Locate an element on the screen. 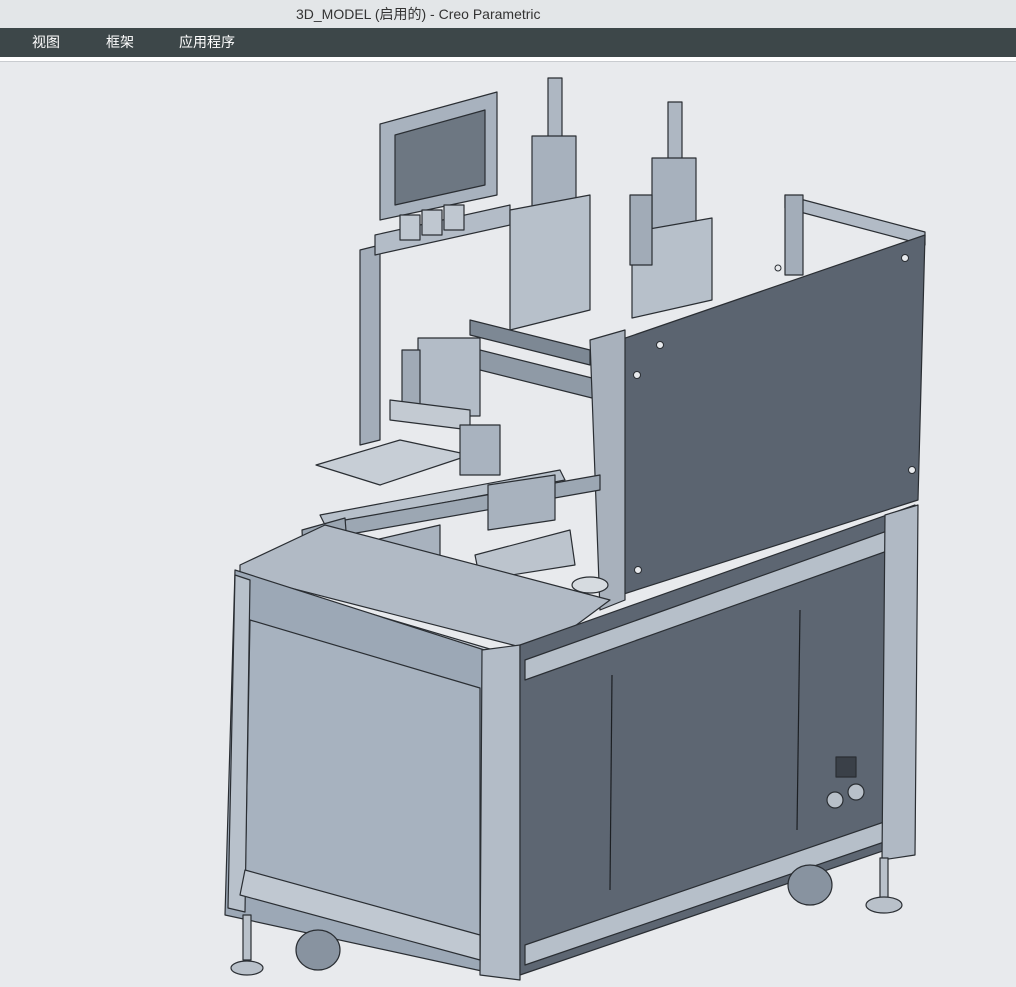  menu-item-frame: 框架 is located at coordinates (120, 42).